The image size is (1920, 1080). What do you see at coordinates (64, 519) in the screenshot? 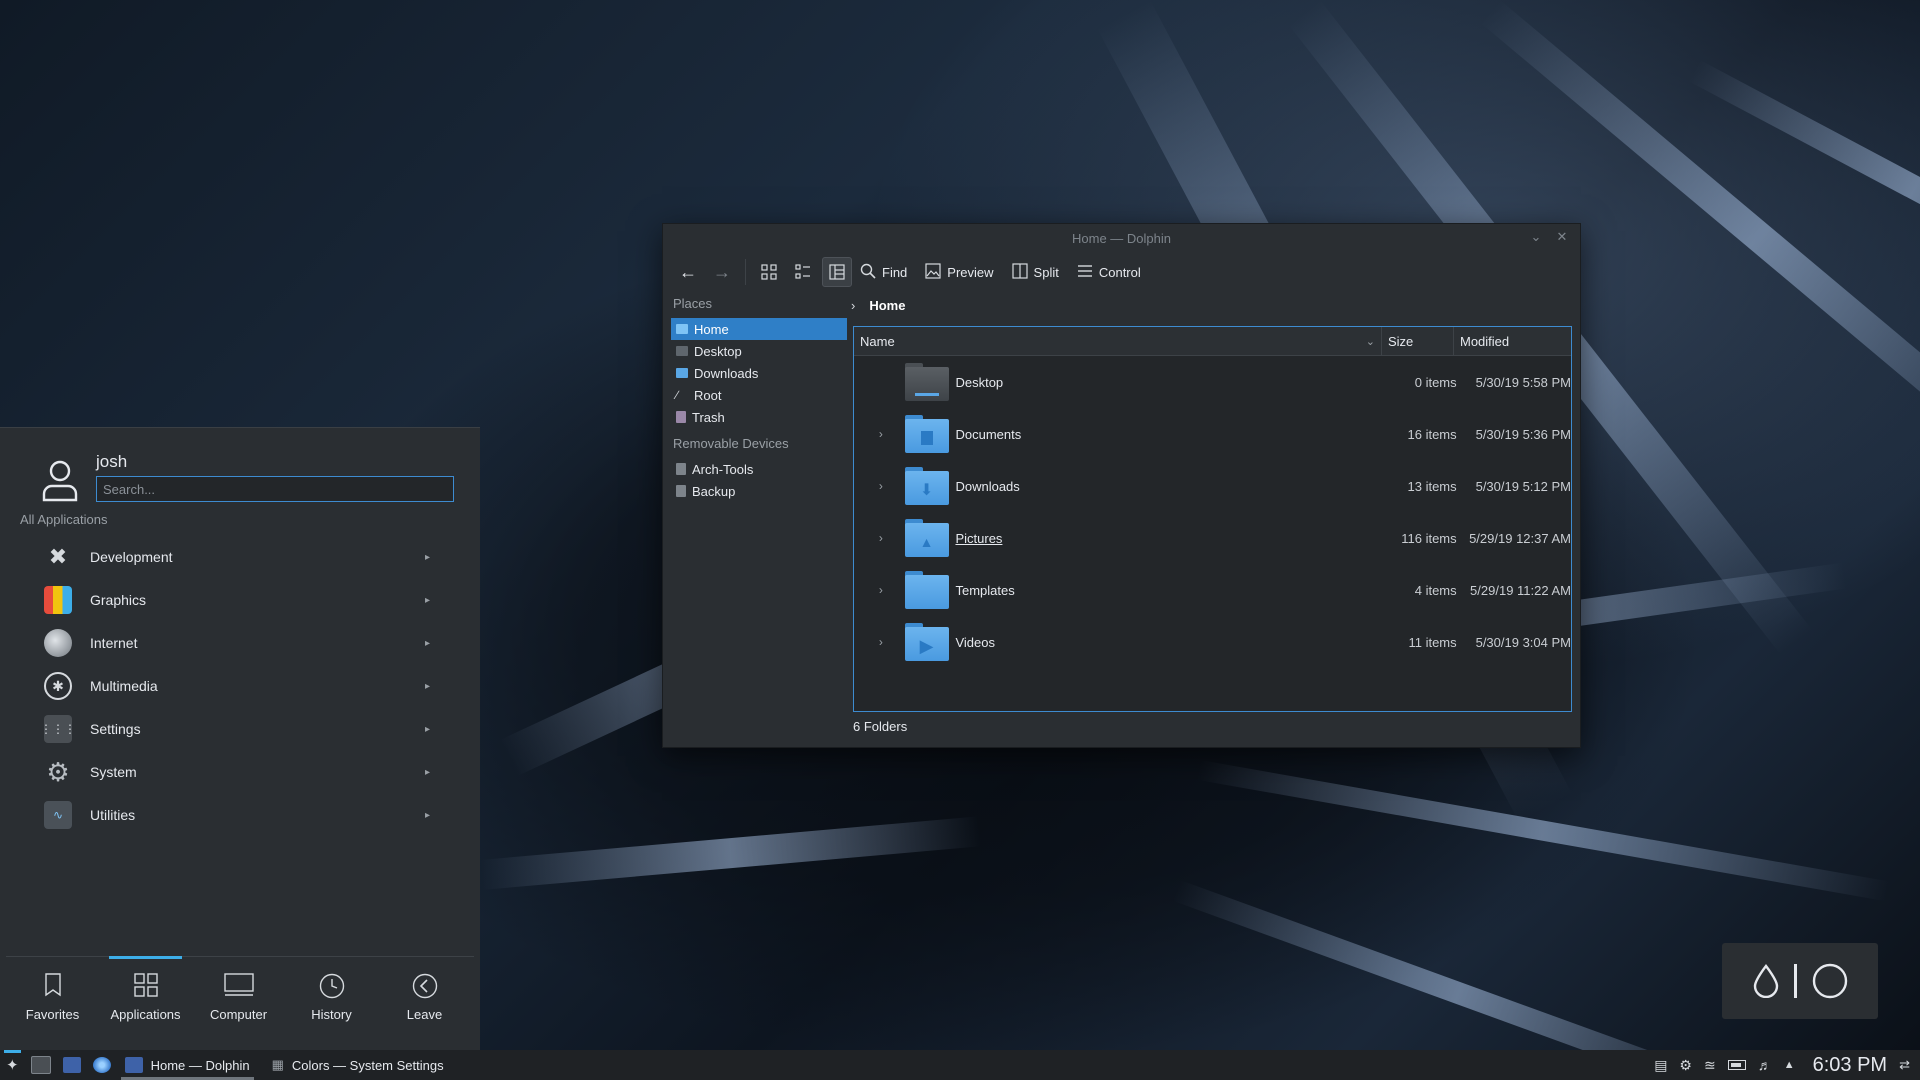
I see `section-header: All Applications` at bounding box center [64, 519].